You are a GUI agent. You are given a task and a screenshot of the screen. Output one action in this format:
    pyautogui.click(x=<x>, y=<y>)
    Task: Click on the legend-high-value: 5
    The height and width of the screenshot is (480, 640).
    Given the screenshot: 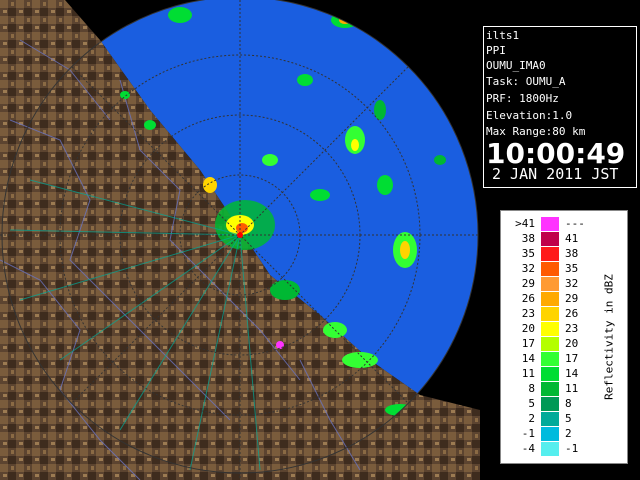 What is the action you would take?
    pyautogui.click(x=568, y=418)
    